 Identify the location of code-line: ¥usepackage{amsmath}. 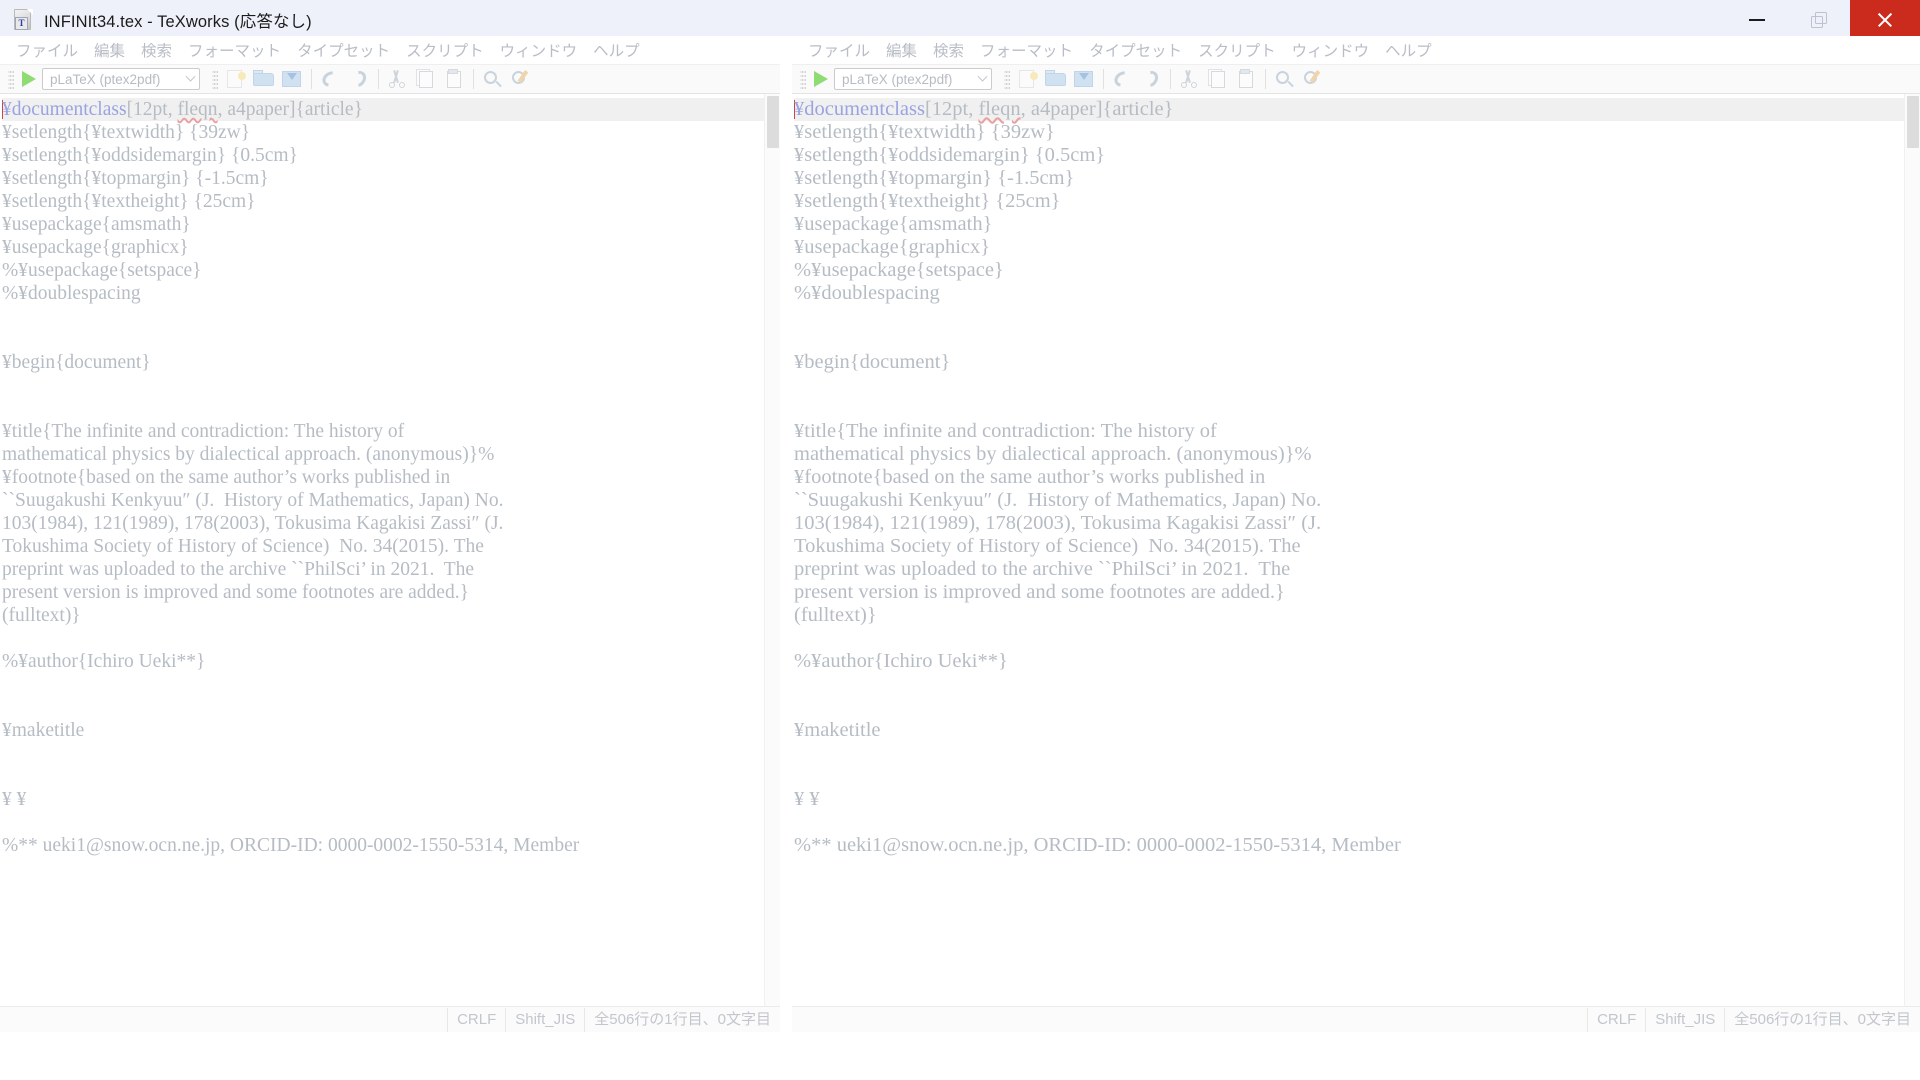
(893, 224).